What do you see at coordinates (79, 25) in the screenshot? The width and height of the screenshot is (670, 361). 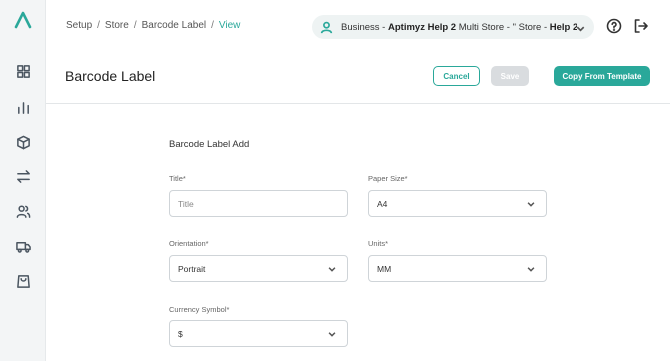 I see `breadcrumb-setup: Setup` at bounding box center [79, 25].